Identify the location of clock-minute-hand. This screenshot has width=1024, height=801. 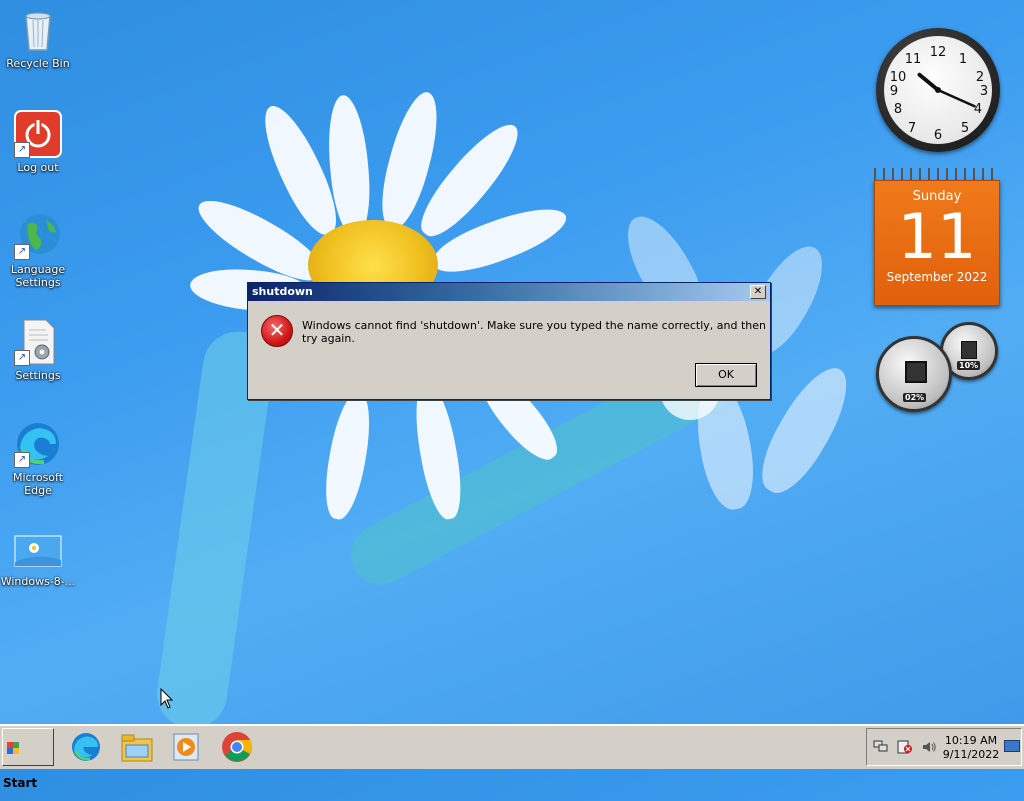
(956, 98).